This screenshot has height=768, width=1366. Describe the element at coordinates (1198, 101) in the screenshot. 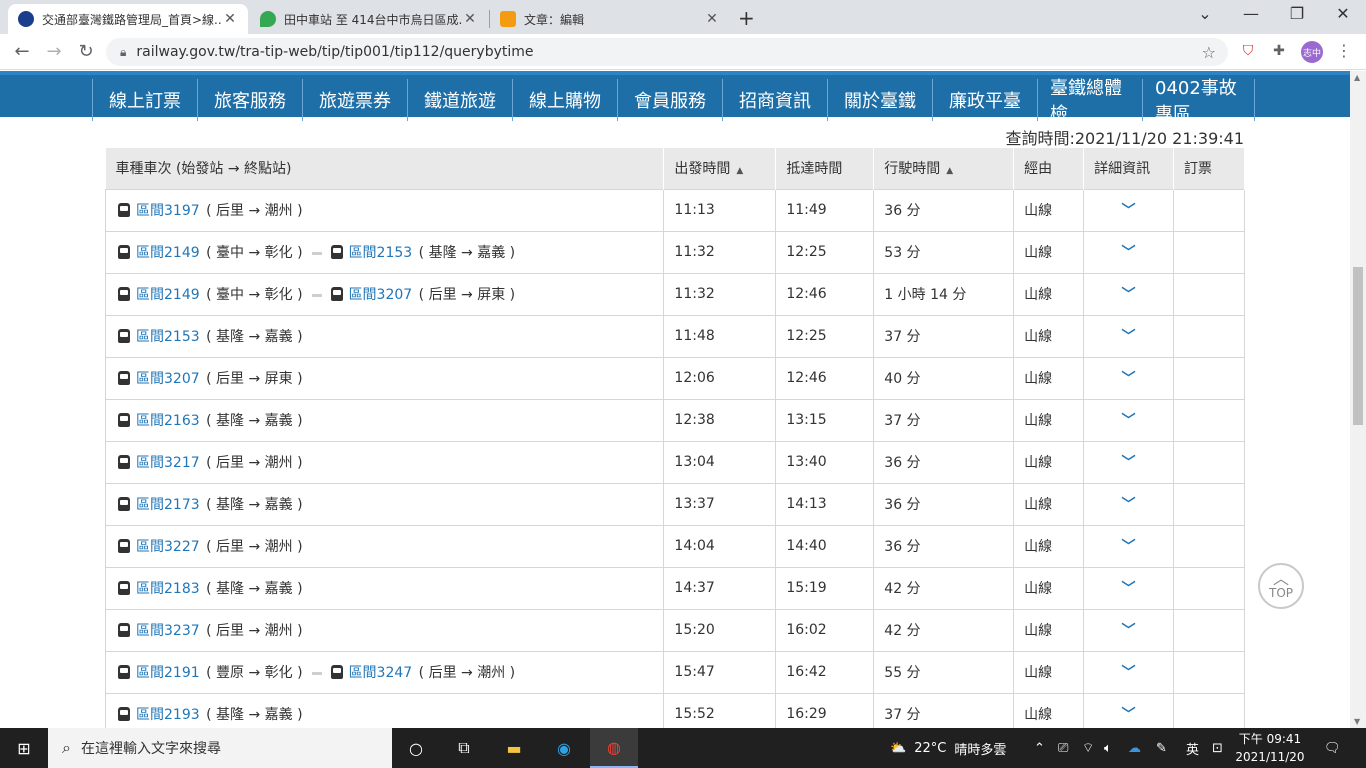

I see `site-nav-item: 0402事故專區` at that location.